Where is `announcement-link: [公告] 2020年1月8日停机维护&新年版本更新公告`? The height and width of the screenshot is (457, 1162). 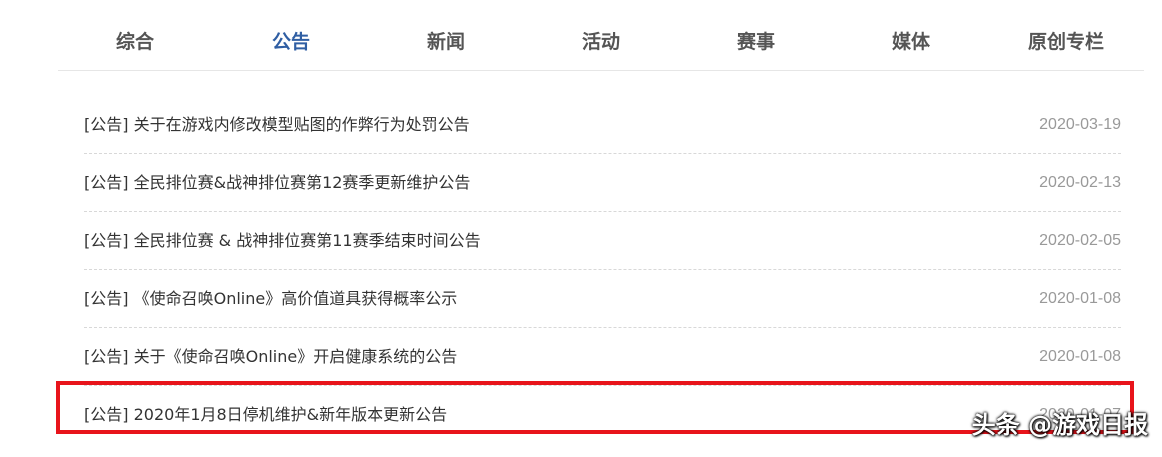 announcement-link: [公告] 2020年1月8日停机维护&新年版本更新公告 is located at coordinates (265, 415).